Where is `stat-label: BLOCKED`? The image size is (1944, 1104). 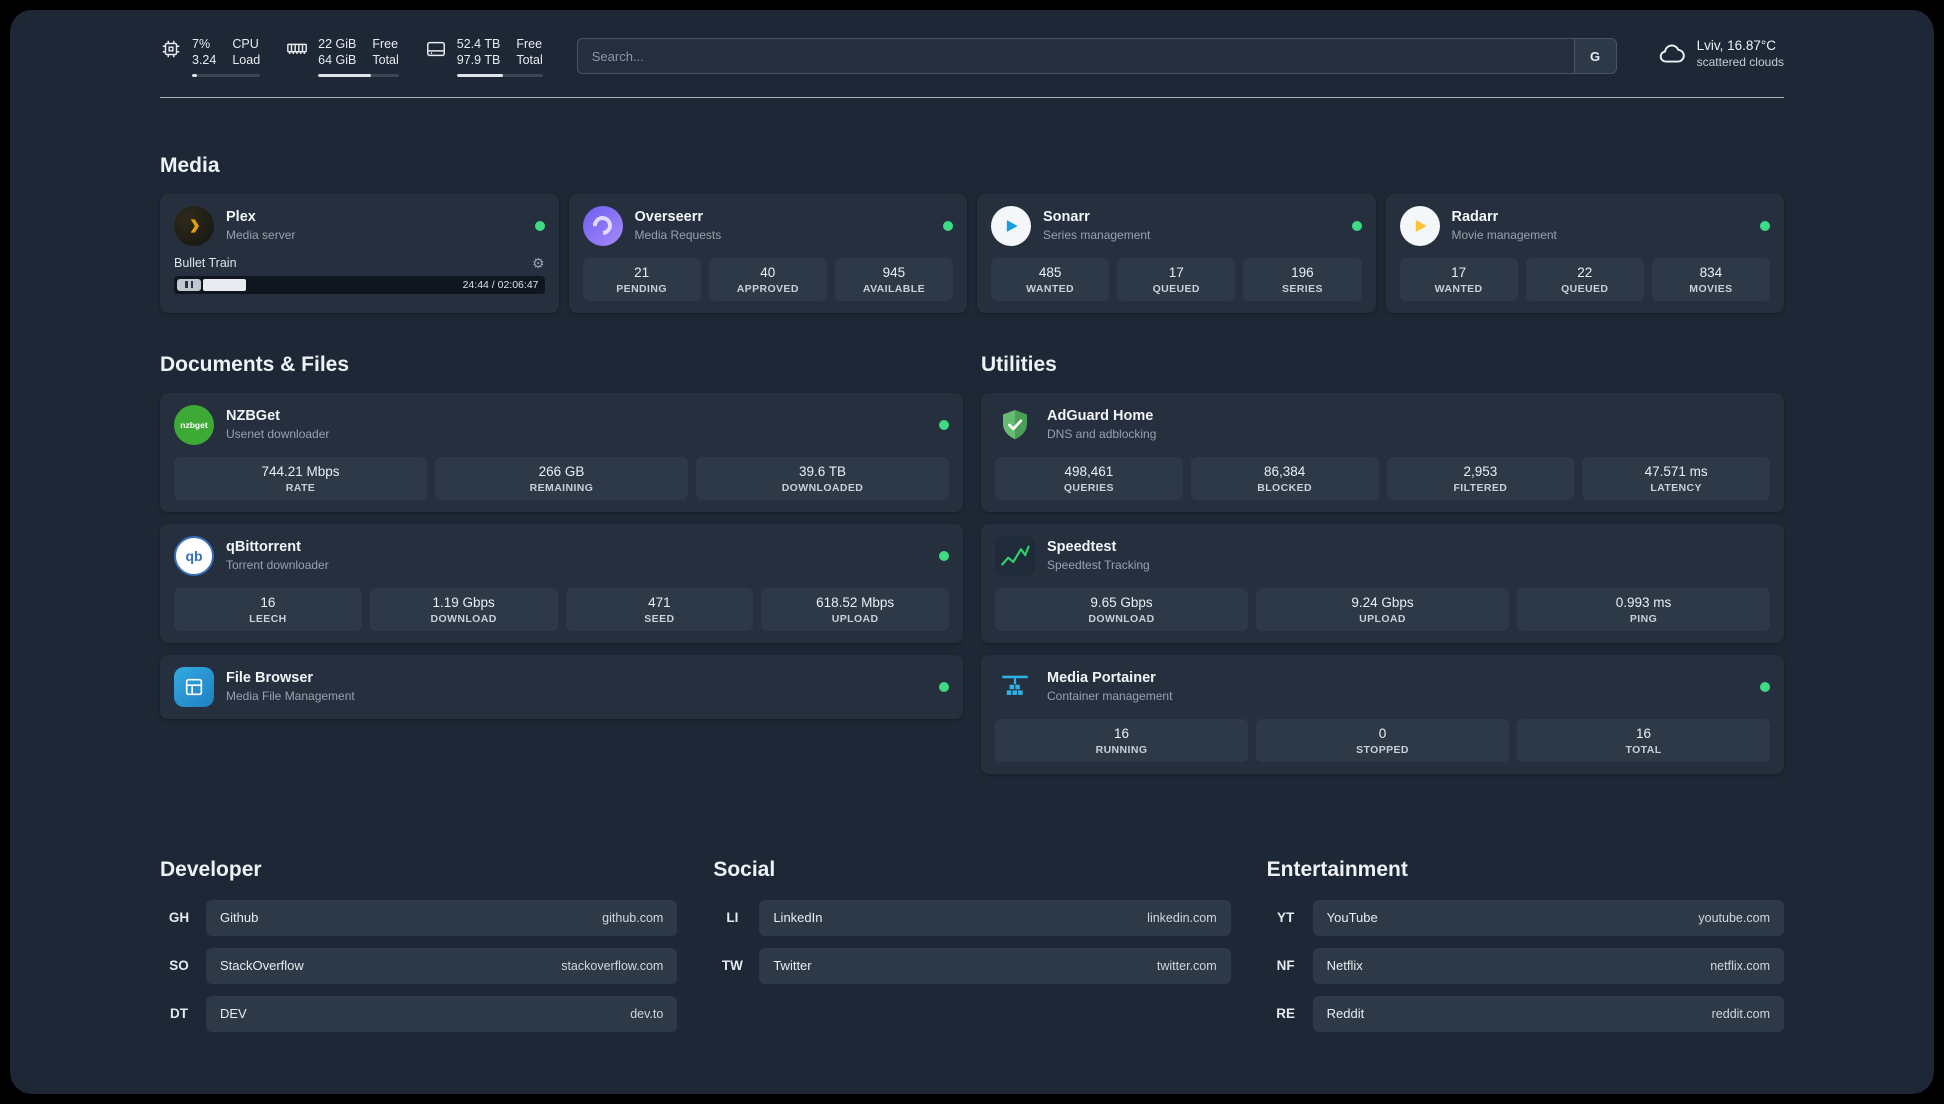
stat-label: BLOCKED is located at coordinates (1284, 487).